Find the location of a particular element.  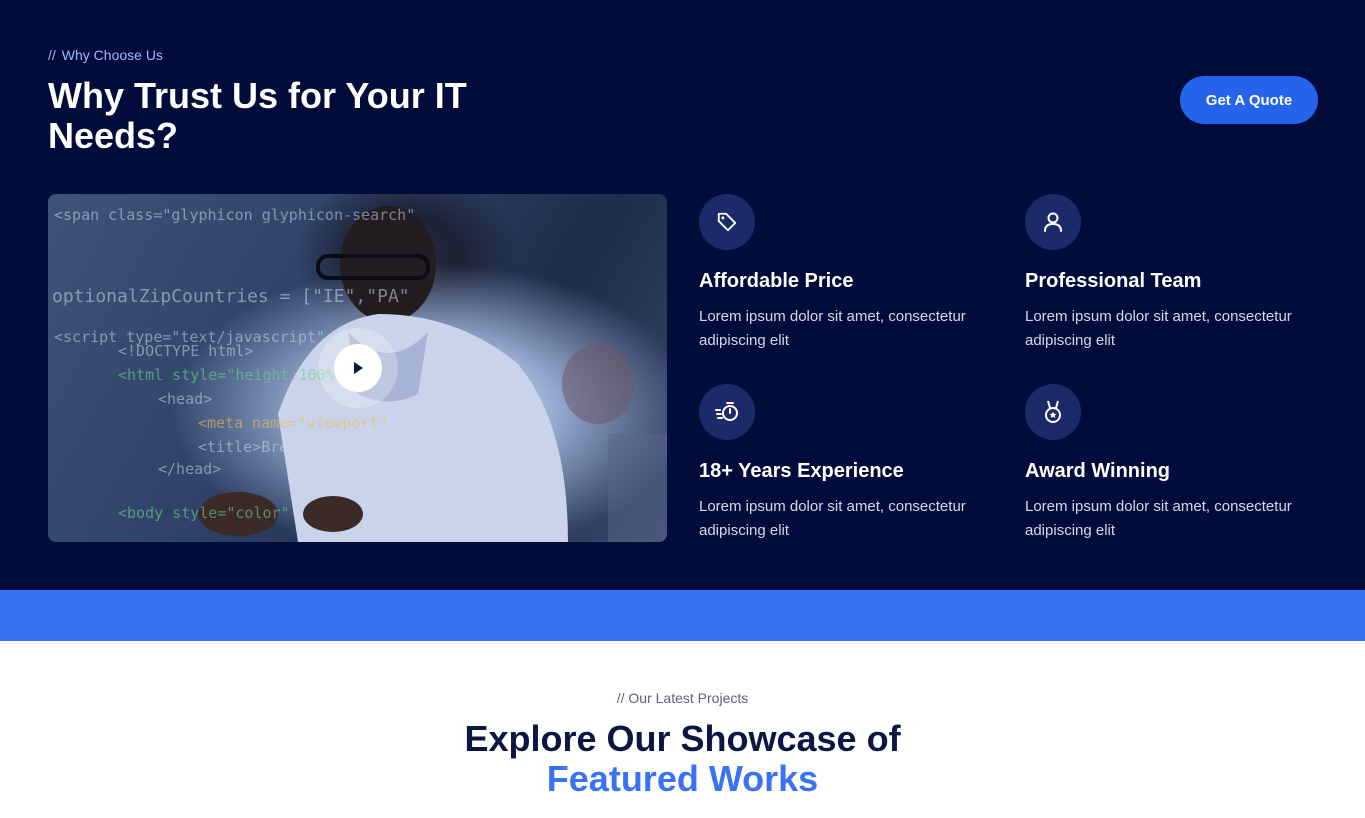

blue-divider-band is located at coordinates (682, 615).